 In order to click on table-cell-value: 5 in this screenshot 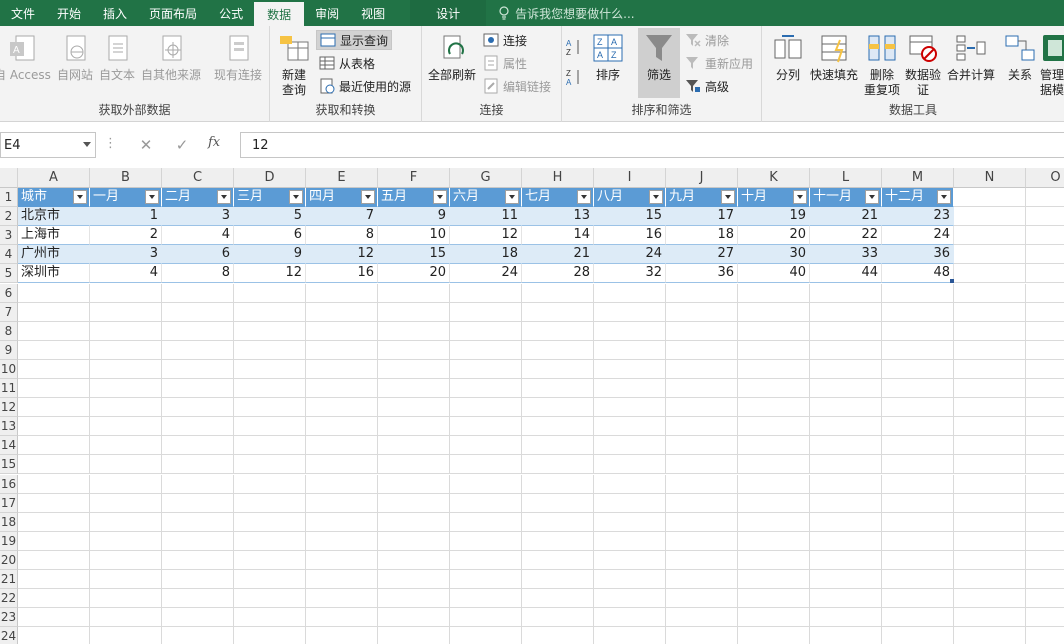, I will do `click(270, 217)`.